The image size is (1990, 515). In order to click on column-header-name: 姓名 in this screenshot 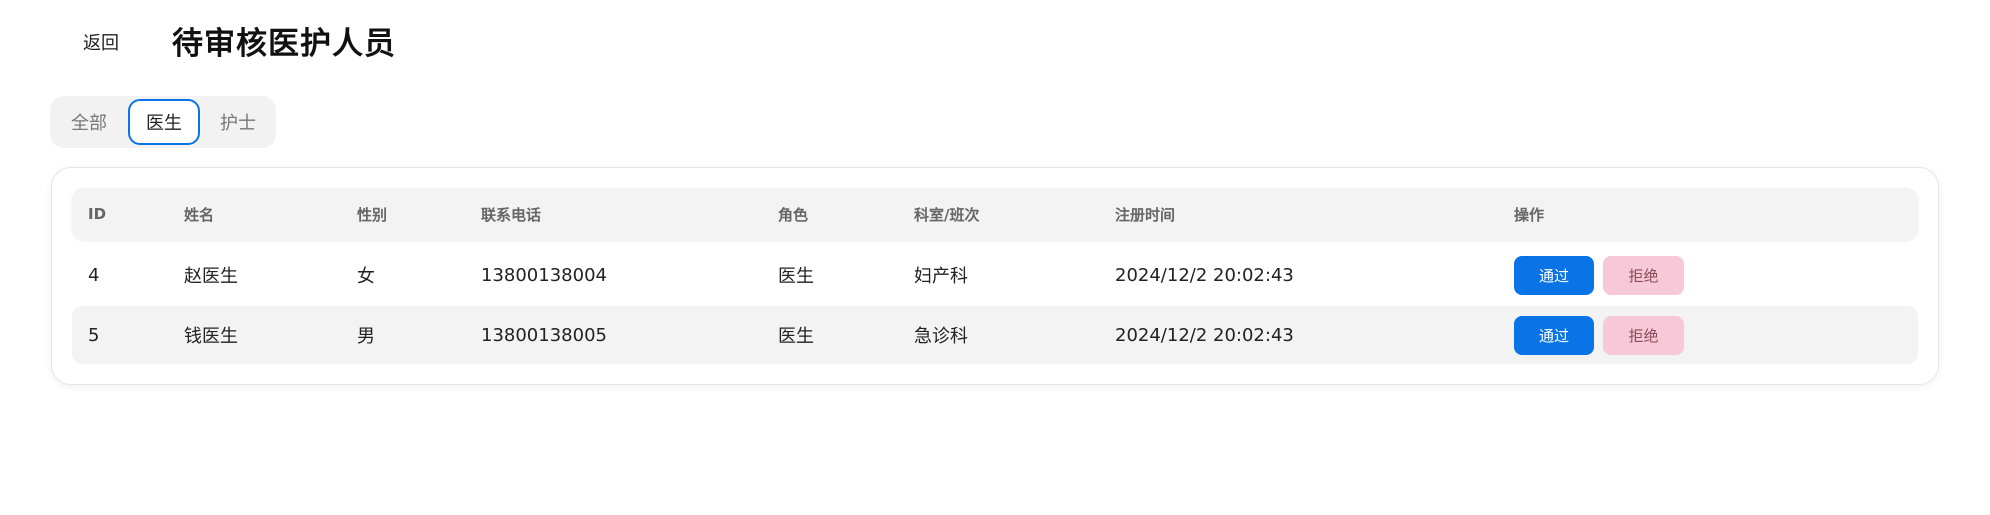, I will do `click(199, 214)`.